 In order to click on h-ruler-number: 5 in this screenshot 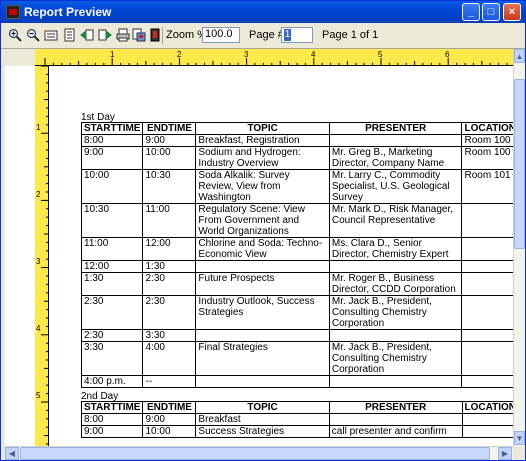, I will do `click(380, 54)`.